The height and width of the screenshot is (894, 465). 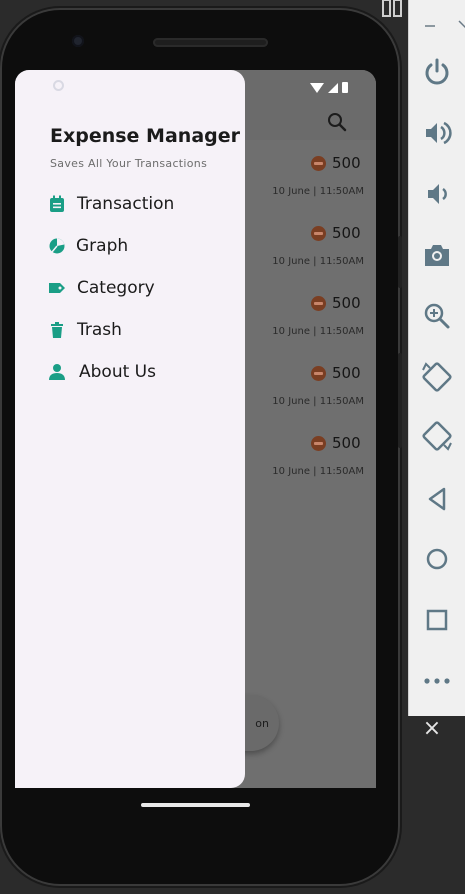 What do you see at coordinates (99, 330) in the screenshot?
I see `menu-label: Trash` at bounding box center [99, 330].